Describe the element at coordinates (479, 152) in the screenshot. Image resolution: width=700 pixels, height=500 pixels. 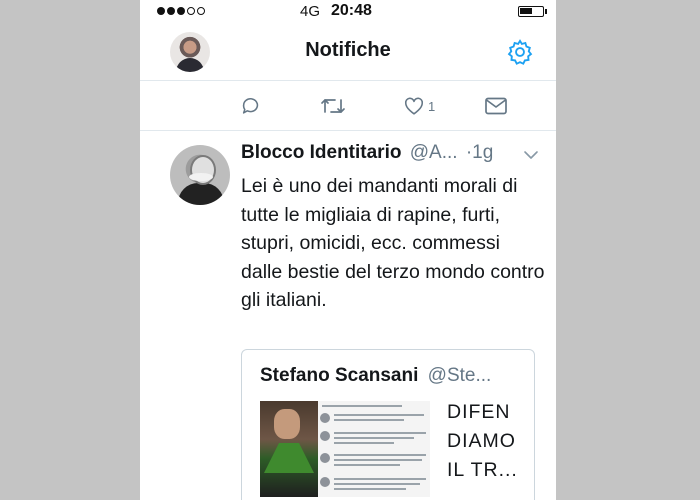
I see `tweet-timestamp: ·1g` at that location.